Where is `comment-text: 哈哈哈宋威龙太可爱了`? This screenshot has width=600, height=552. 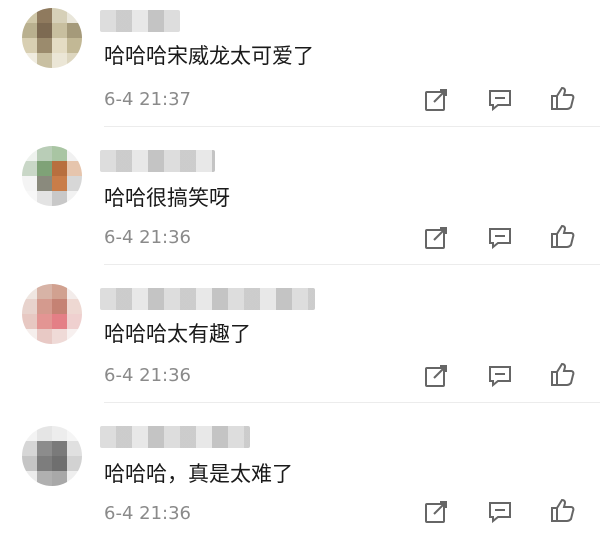 comment-text: 哈哈哈宋威龙太可爱了 is located at coordinates (209, 56).